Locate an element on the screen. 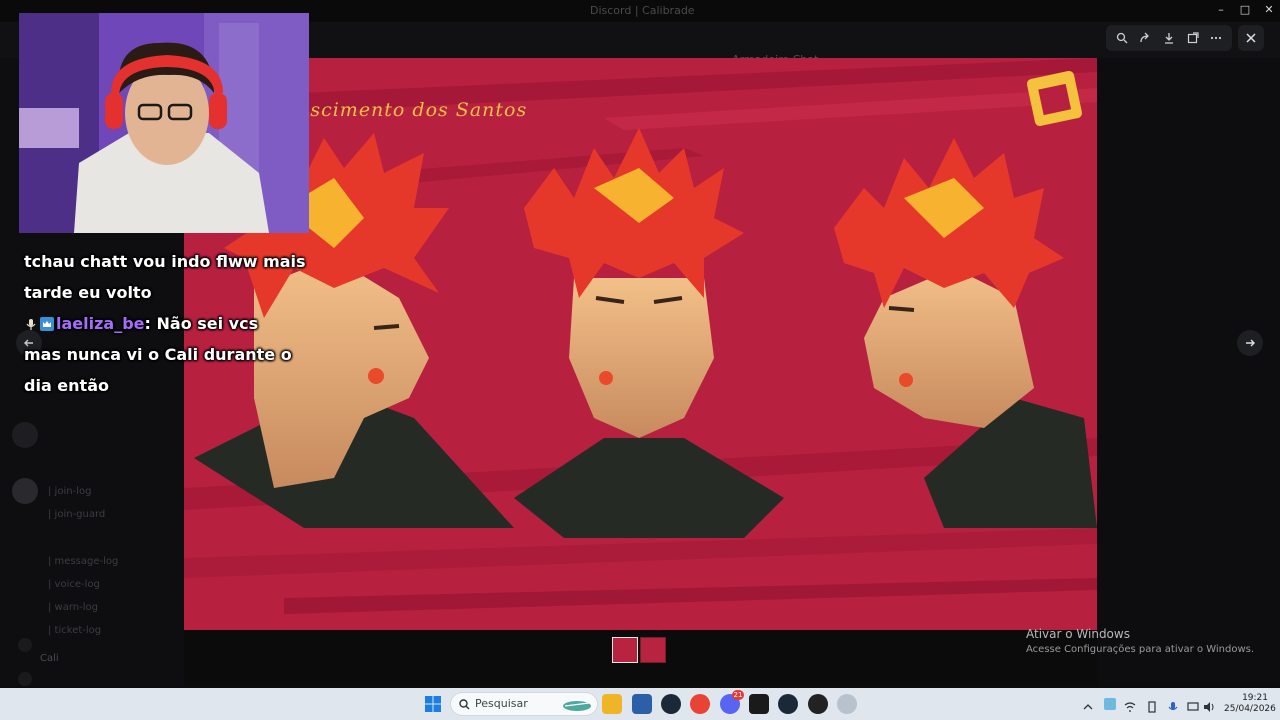 The height and width of the screenshot is (720, 1280). maximize-icon: □ is located at coordinates (1245, 10).